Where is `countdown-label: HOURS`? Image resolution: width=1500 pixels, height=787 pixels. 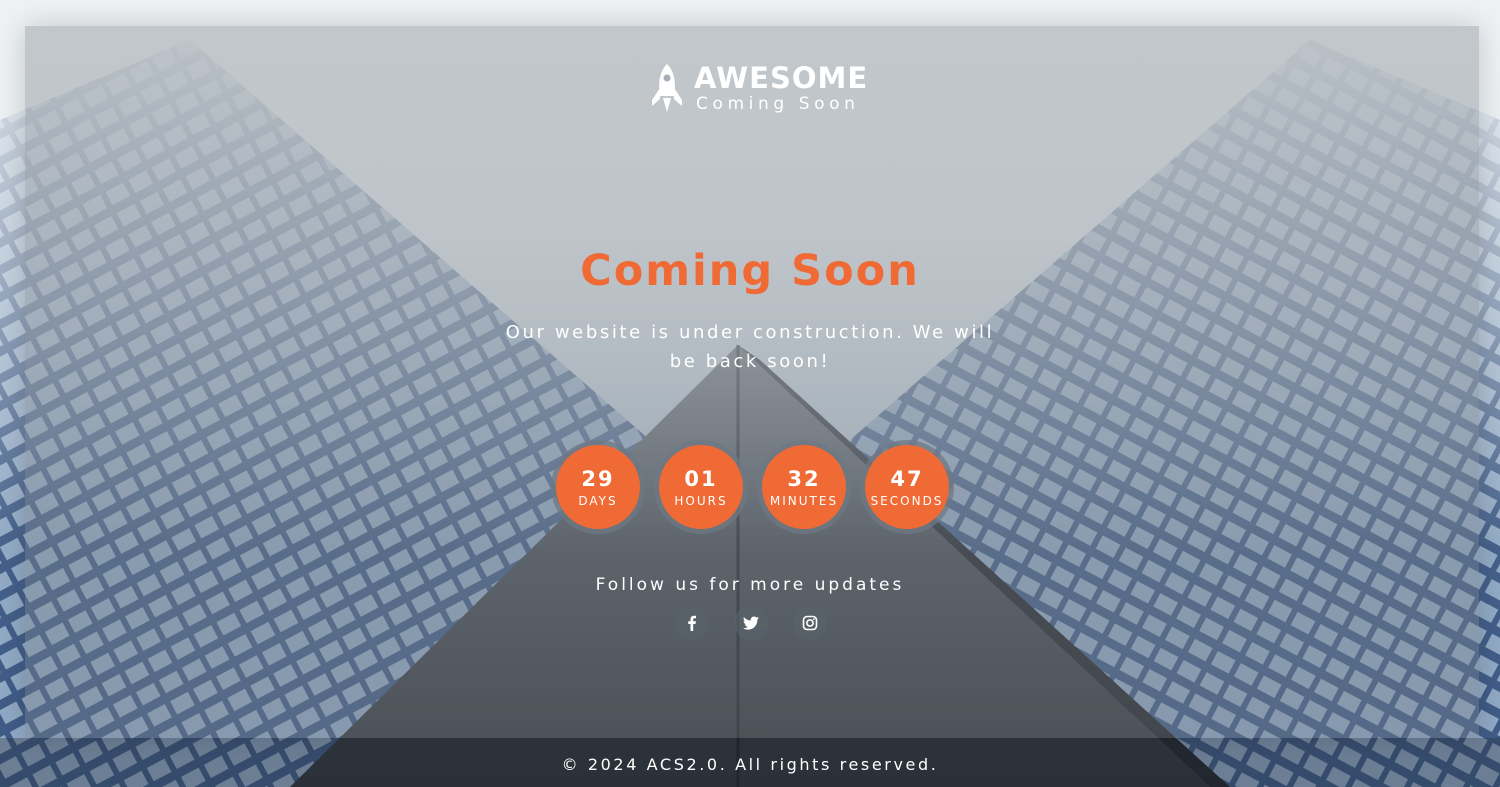 countdown-label: HOURS is located at coordinates (701, 501).